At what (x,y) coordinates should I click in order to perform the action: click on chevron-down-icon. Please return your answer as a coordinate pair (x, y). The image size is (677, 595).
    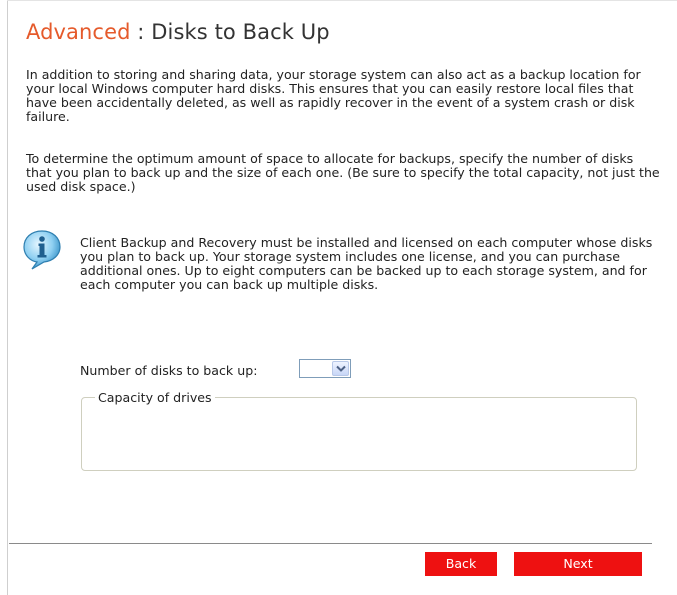
    Looking at the image, I should click on (340, 368).